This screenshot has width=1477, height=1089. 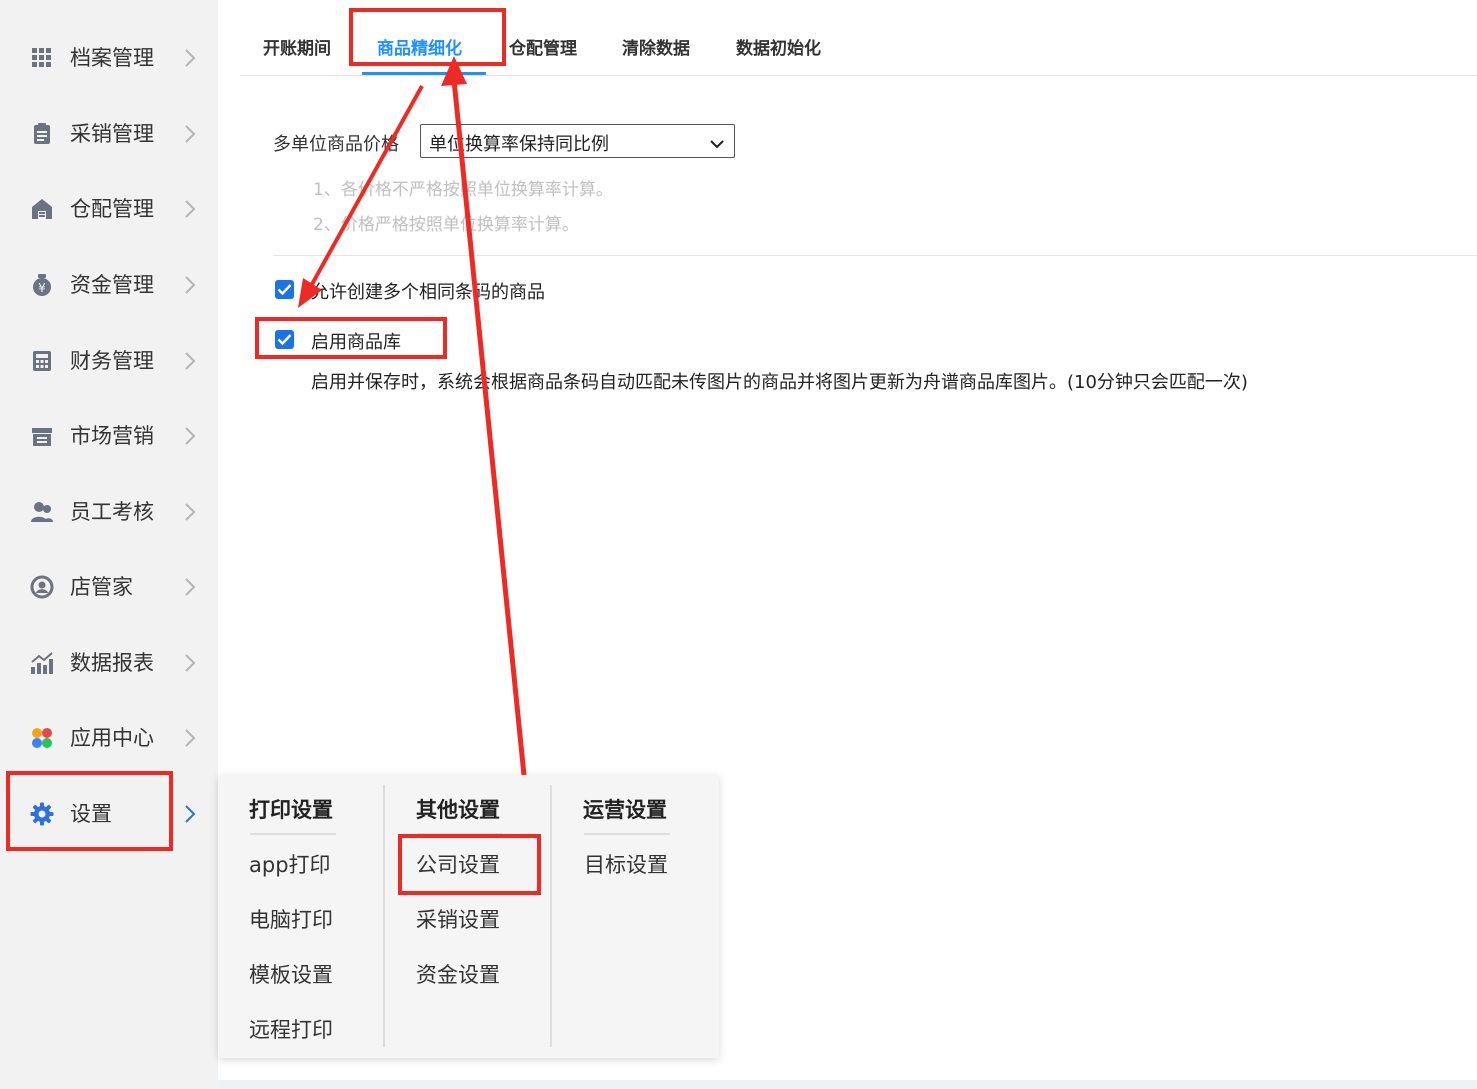 What do you see at coordinates (112, 663) in the screenshot?
I see `sidebar-item-label: 数据报表` at bounding box center [112, 663].